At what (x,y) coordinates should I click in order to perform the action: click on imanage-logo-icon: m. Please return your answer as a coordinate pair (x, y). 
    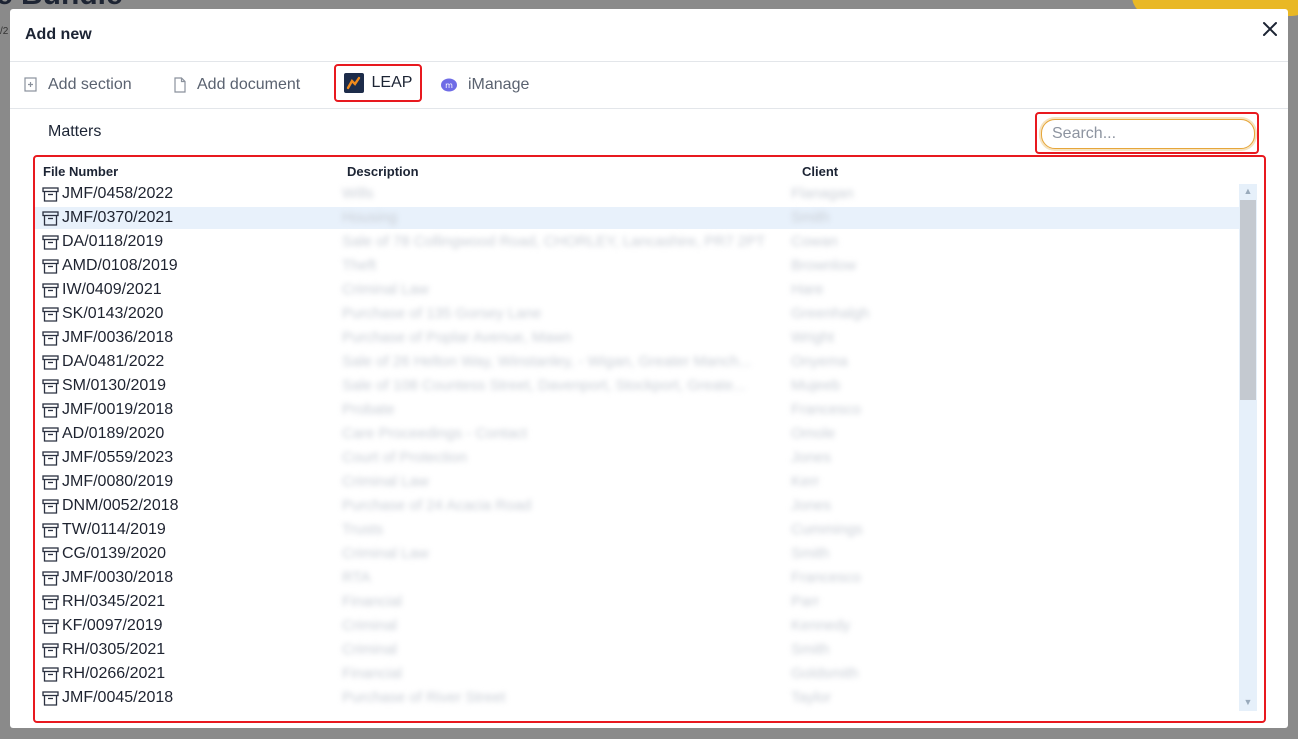
    Looking at the image, I should click on (449, 84).